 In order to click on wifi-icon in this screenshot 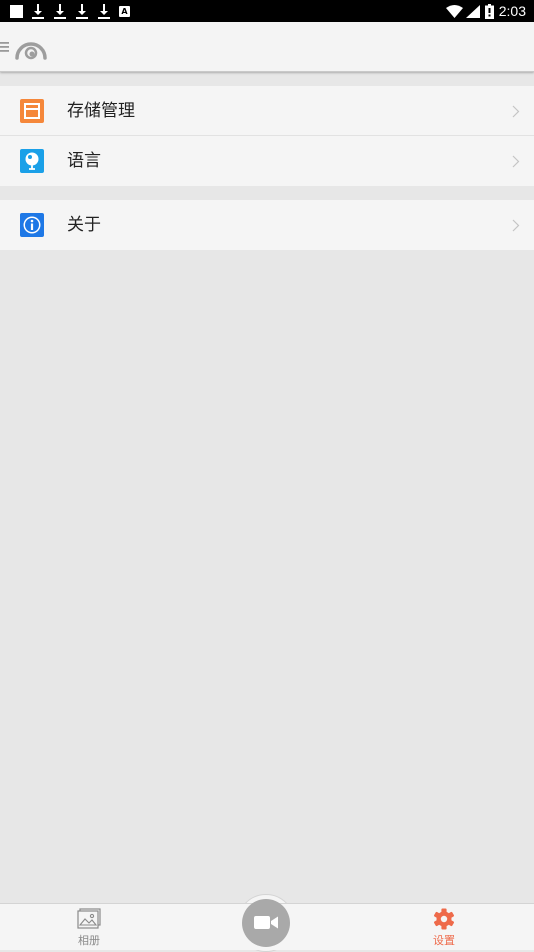, I will do `click(454, 11)`.